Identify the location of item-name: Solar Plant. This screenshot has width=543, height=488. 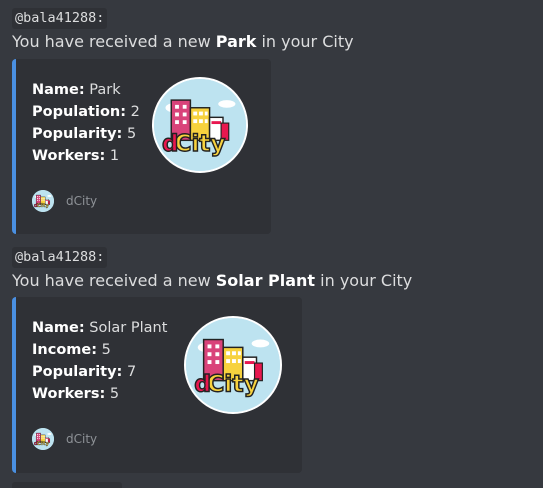
(265, 280).